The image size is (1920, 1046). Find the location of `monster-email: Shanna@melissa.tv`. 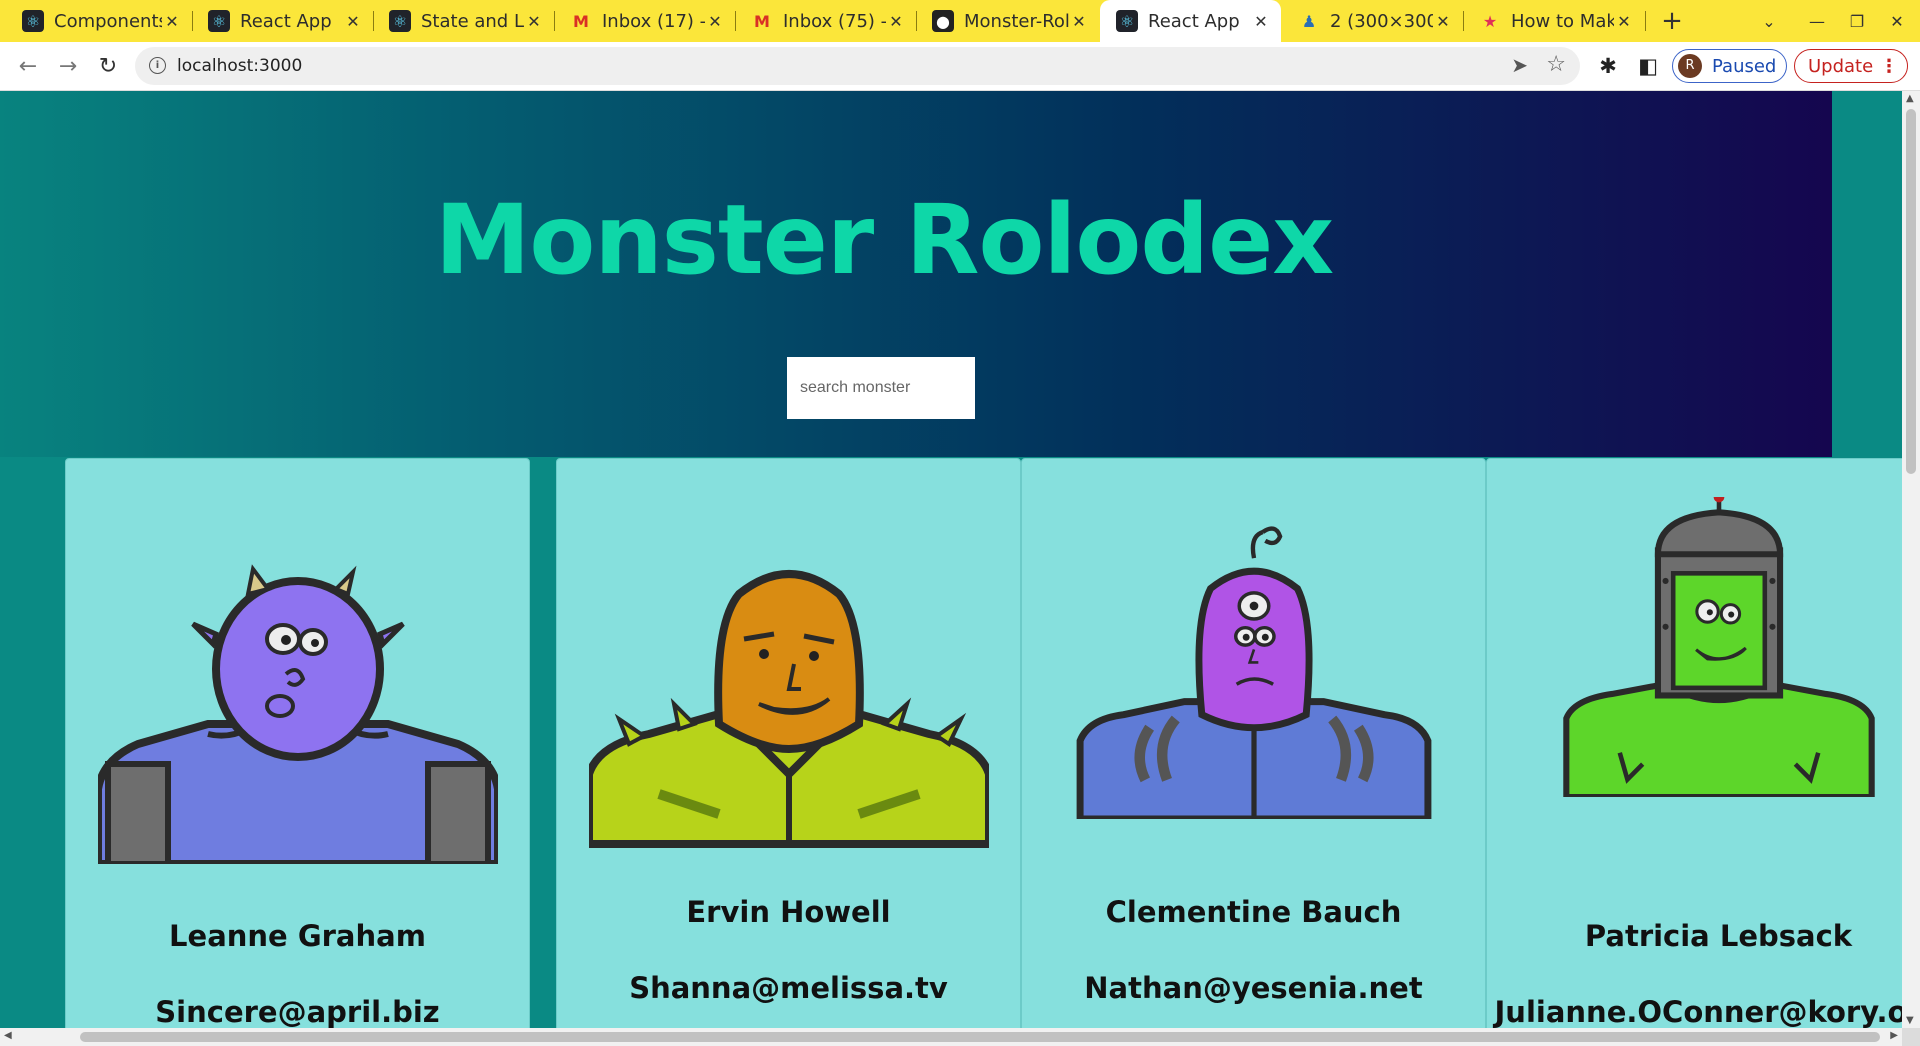

monster-email: Shanna@melissa.tv is located at coordinates (788, 988).